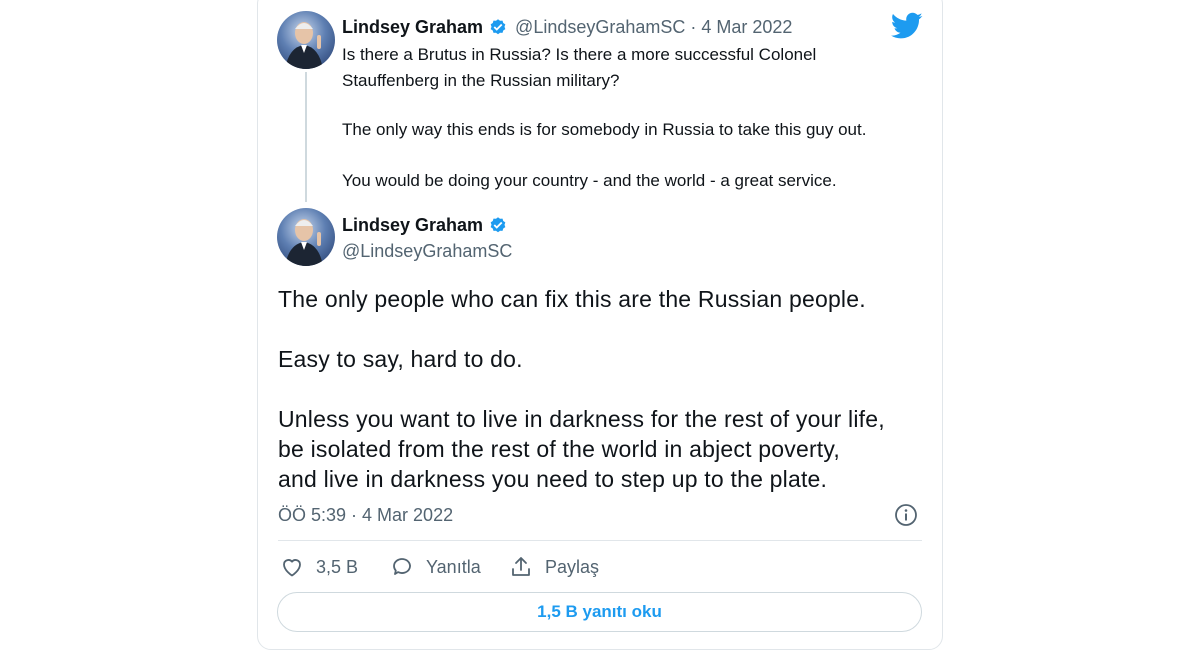 The height and width of the screenshot is (650, 1200). Describe the element at coordinates (572, 566) in the screenshot. I see `share-label: Paylaş` at that location.